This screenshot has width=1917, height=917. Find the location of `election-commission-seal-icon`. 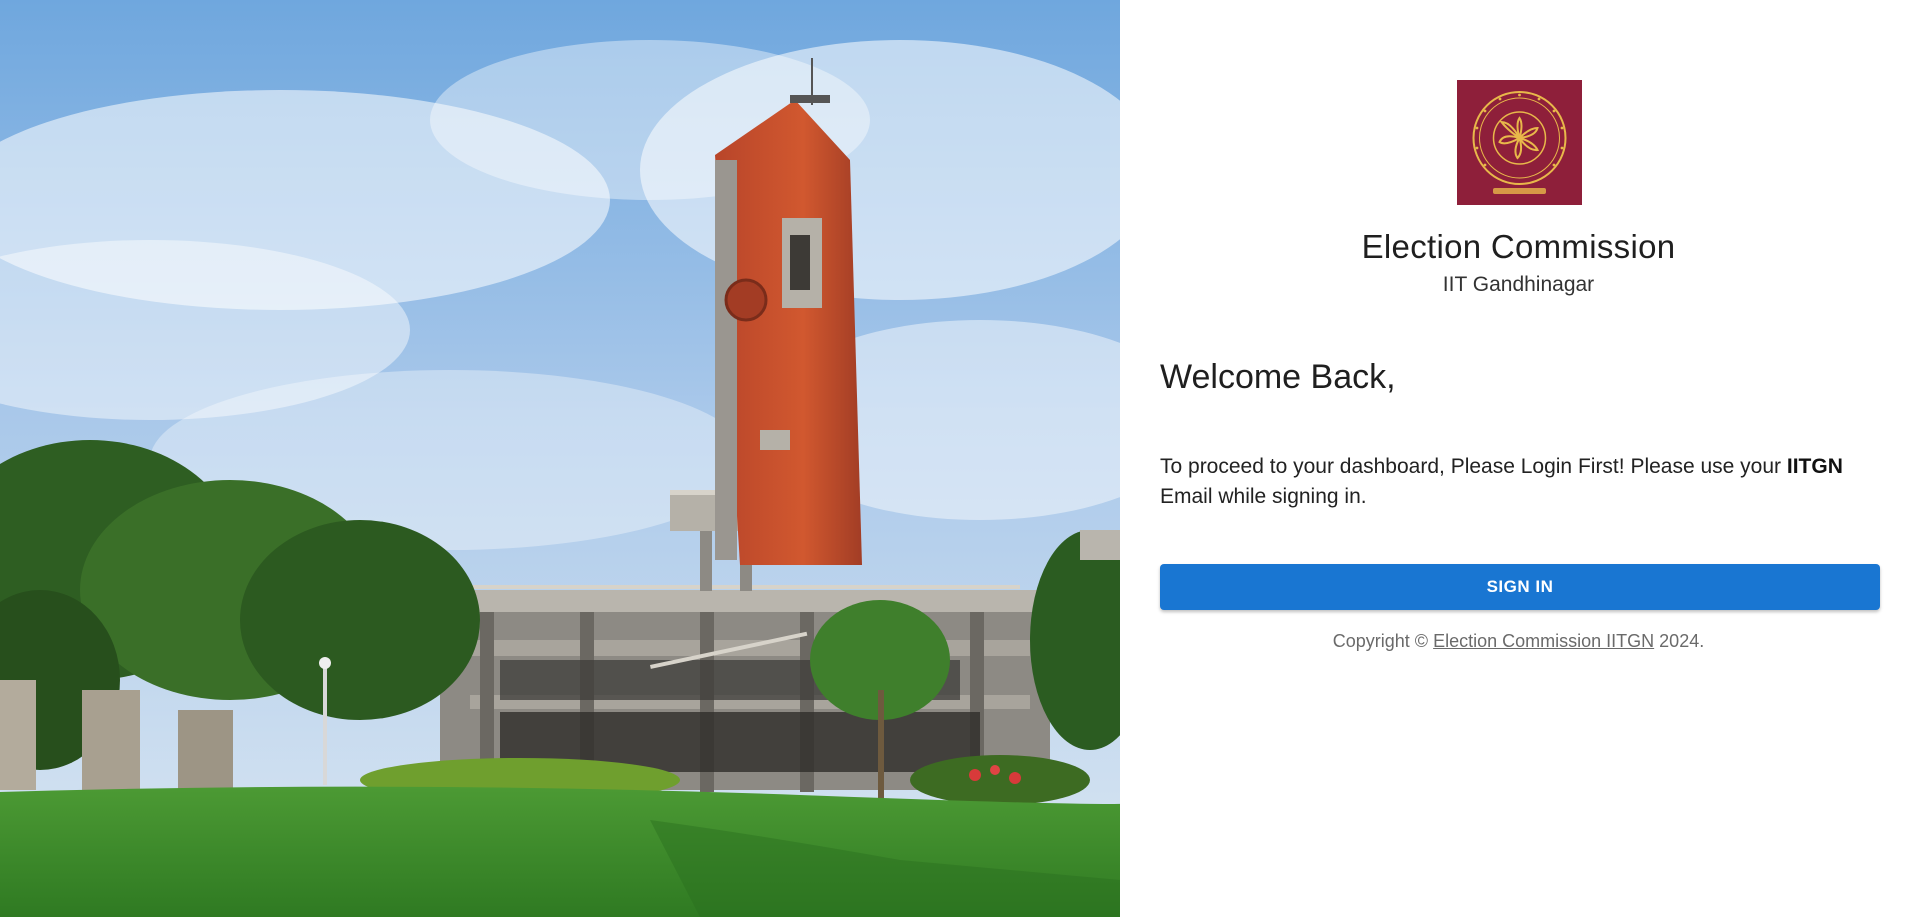

election-commission-seal-icon is located at coordinates (1519, 142).